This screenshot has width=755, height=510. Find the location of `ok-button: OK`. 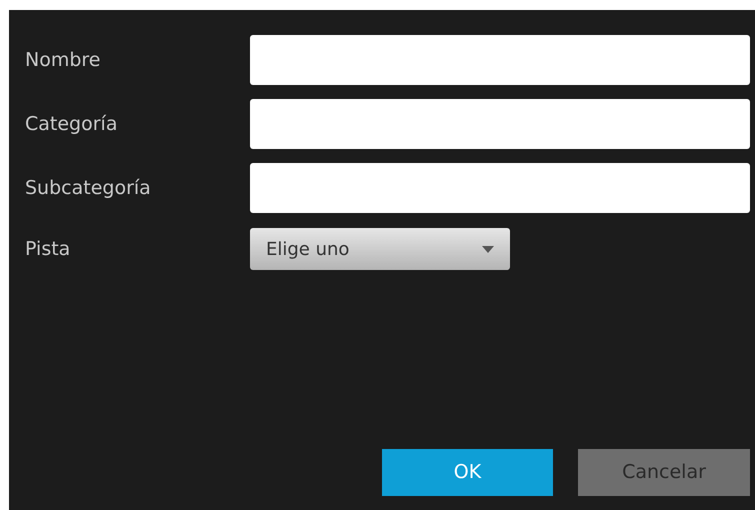

ok-button: OK is located at coordinates (467, 472).